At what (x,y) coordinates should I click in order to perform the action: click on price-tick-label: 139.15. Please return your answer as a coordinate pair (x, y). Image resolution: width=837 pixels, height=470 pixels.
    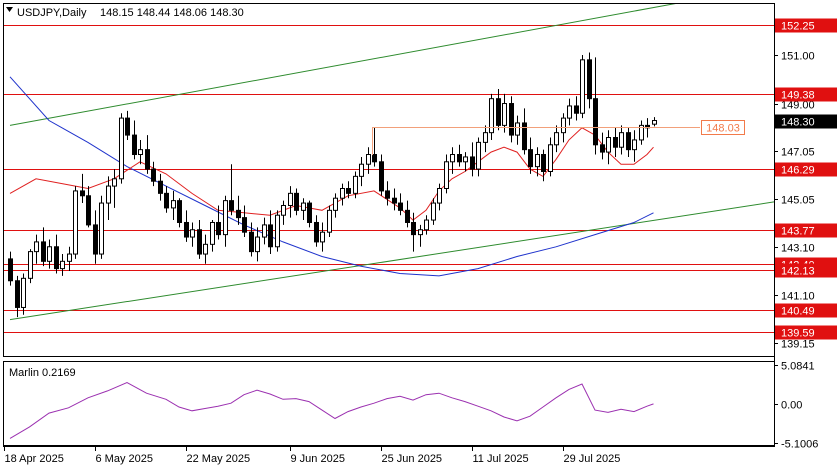
    Looking at the image, I should click on (798, 345).